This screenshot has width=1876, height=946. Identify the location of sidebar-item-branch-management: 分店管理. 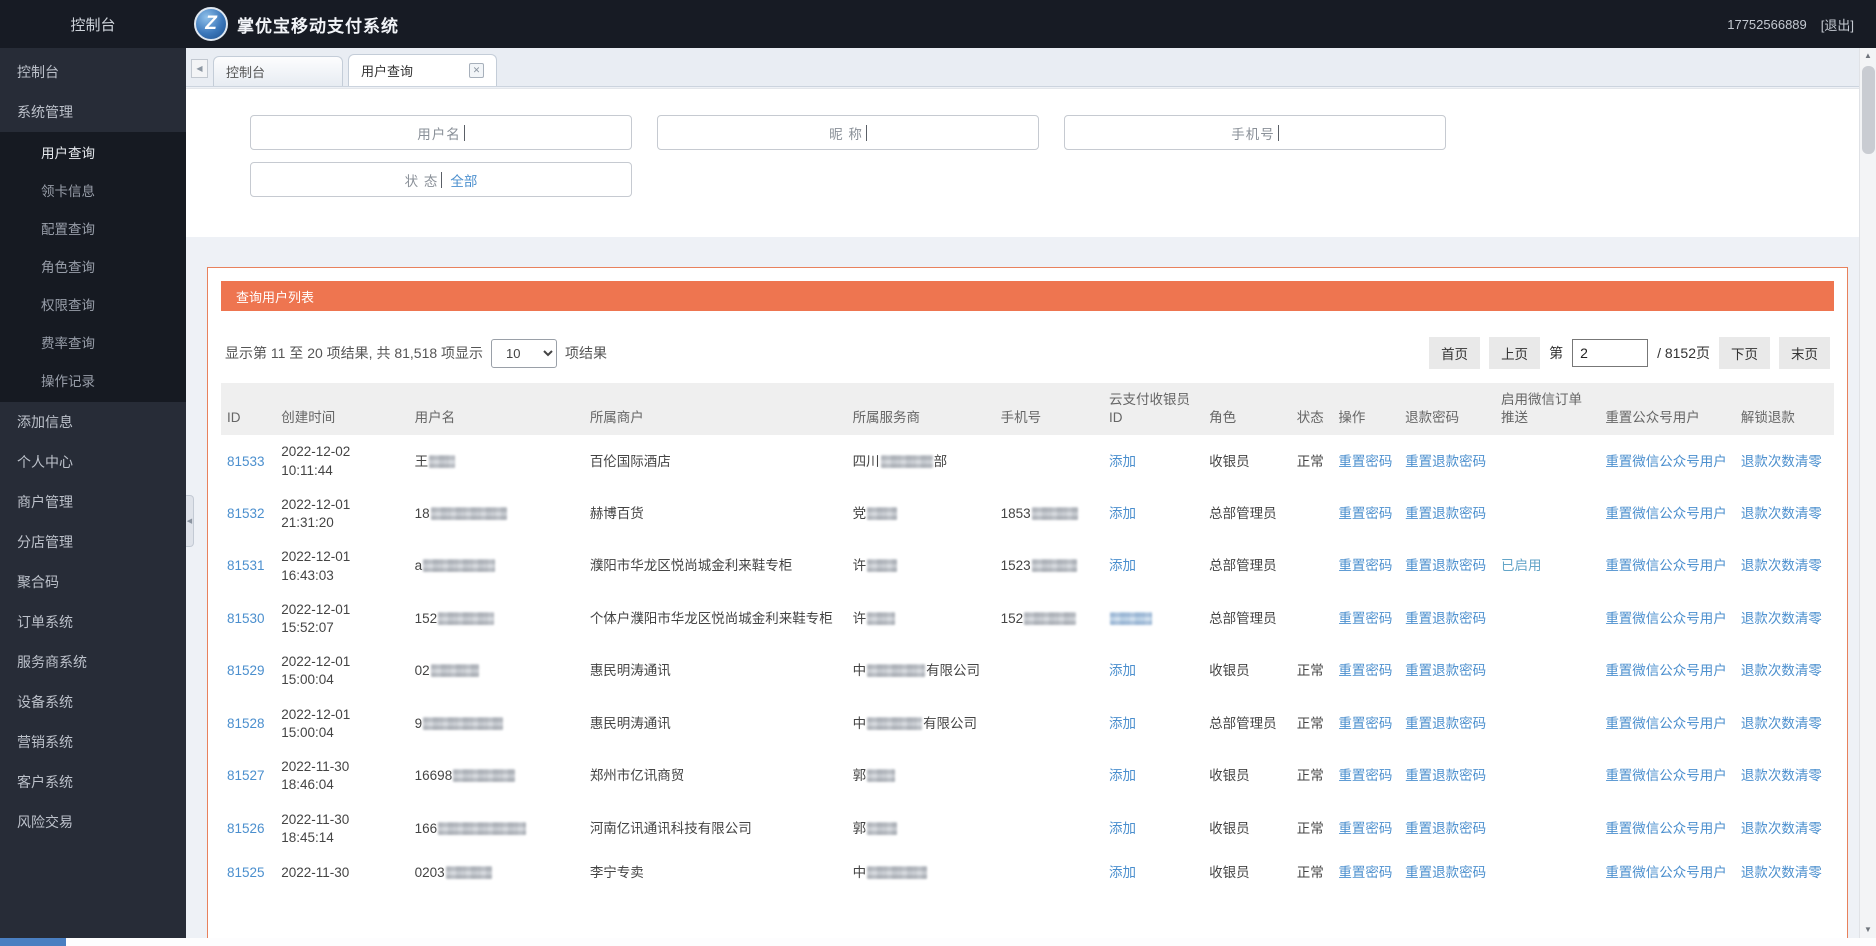
(93, 542).